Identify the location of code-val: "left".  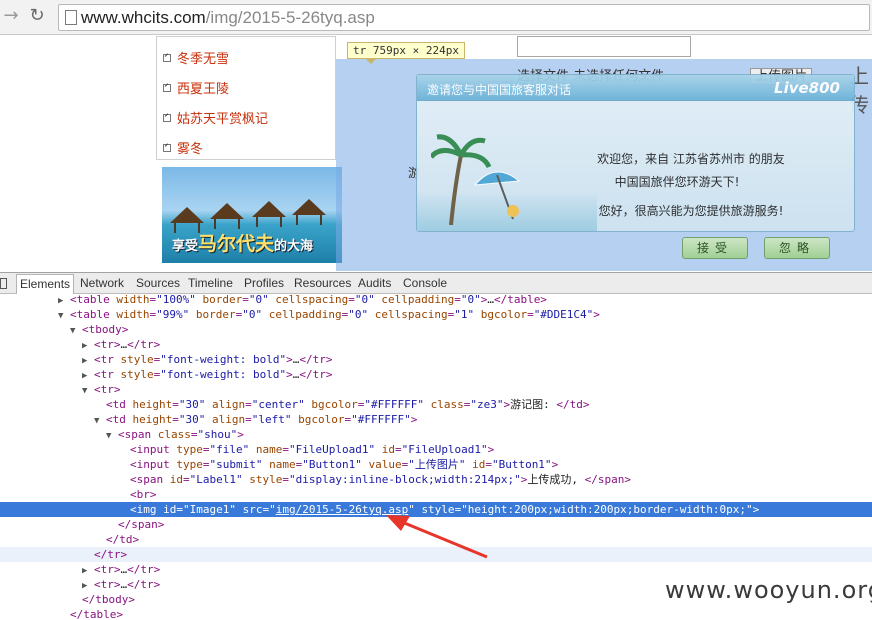
(271, 419).